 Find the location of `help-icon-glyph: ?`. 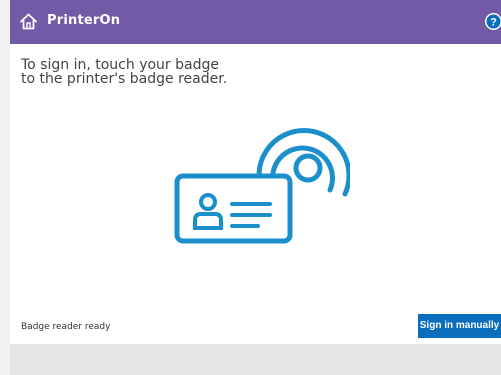

help-icon-glyph: ? is located at coordinates (493, 23).